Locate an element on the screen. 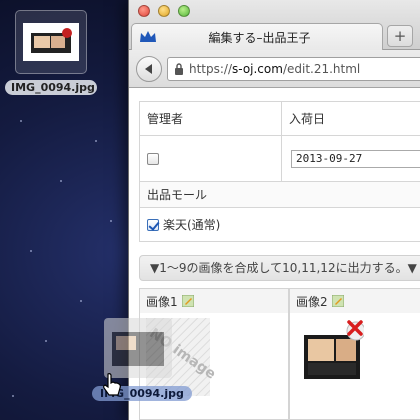  desktop-file-icon: IMG_0094.jpg is located at coordinates (51, 52).